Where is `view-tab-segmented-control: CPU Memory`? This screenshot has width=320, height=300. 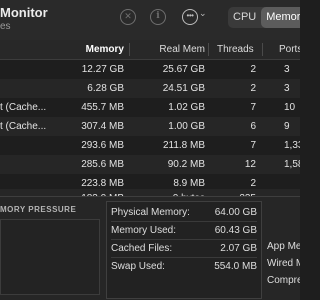 view-tab-segmented-control: CPU Memory is located at coordinates (264, 17).